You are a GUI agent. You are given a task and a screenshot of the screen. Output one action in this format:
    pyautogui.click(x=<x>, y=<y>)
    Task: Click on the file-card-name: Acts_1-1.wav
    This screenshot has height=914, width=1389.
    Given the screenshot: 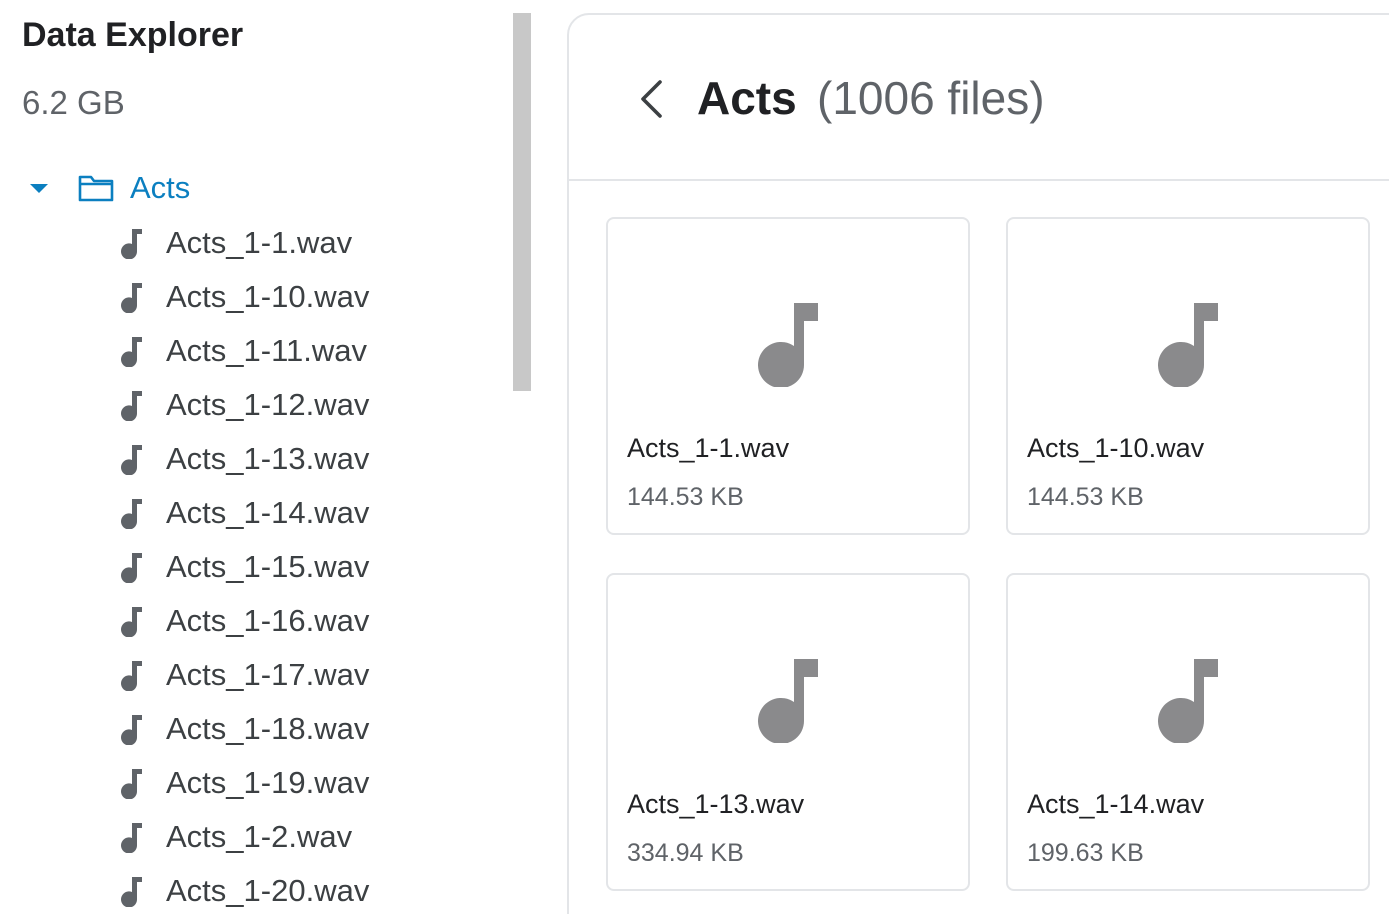 What is the action you would take?
    pyautogui.click(x=708, y=448)
    